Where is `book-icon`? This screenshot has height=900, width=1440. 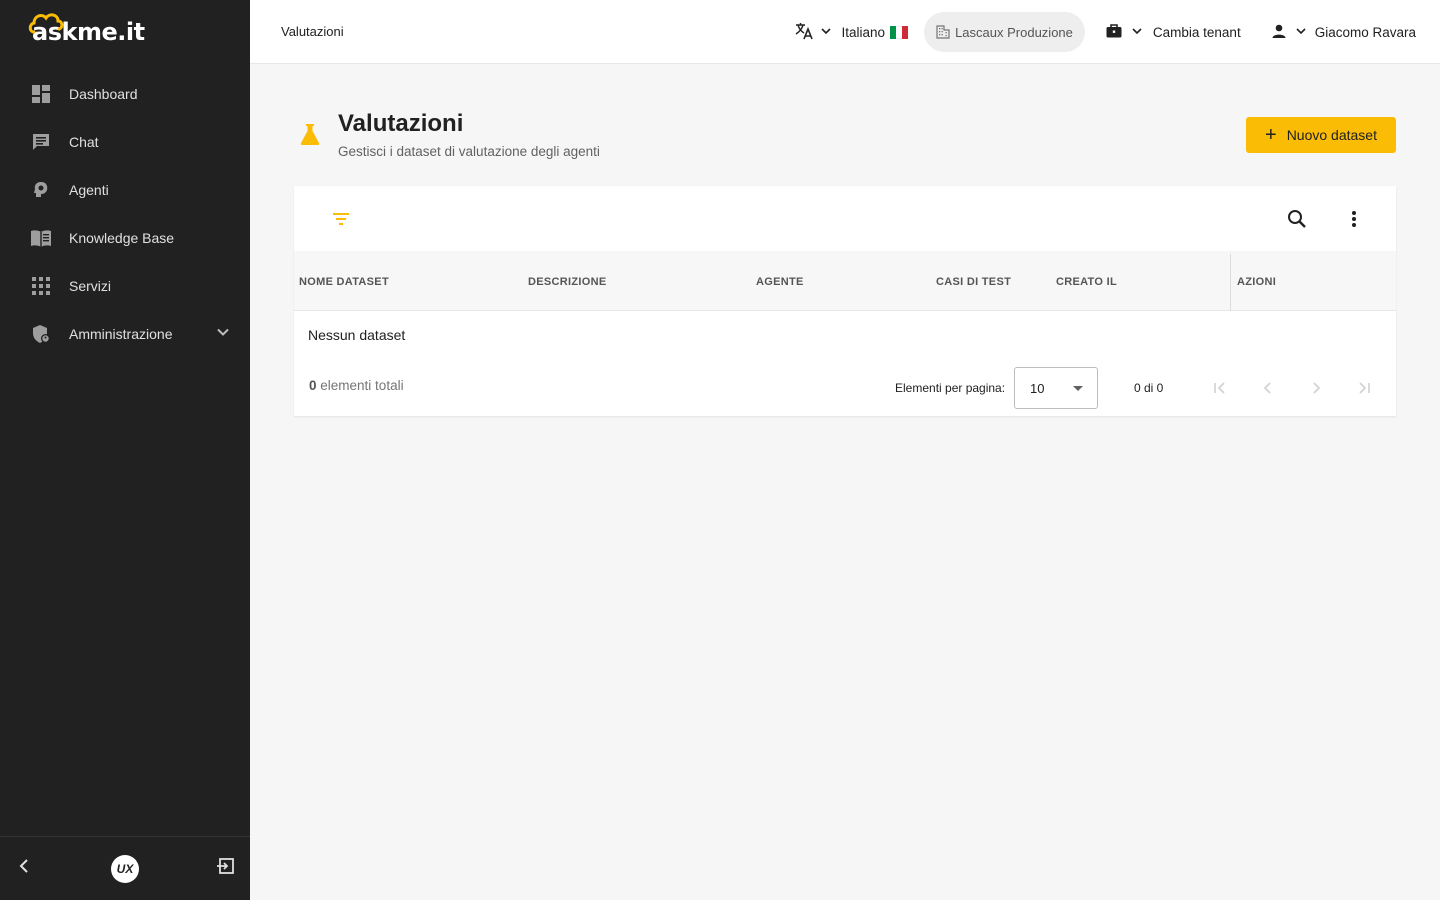
book-icon is located at coordinates (41, 238).